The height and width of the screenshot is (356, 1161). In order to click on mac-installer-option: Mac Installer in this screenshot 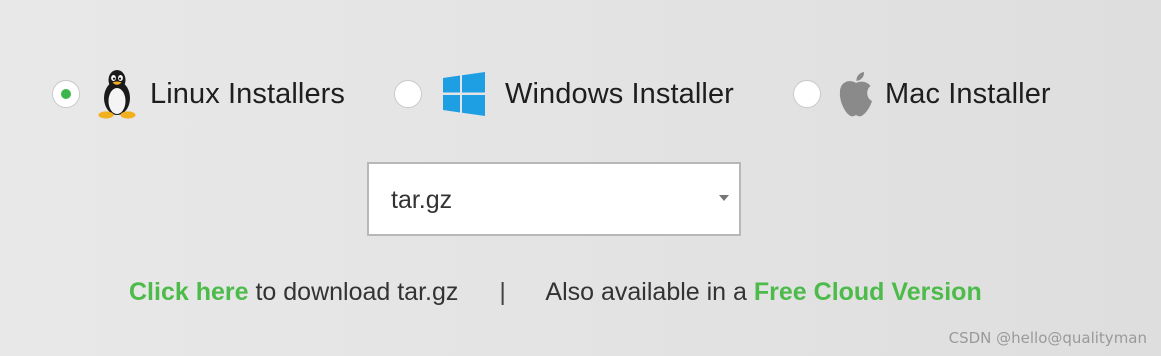, I will do `click(922, 94)`.